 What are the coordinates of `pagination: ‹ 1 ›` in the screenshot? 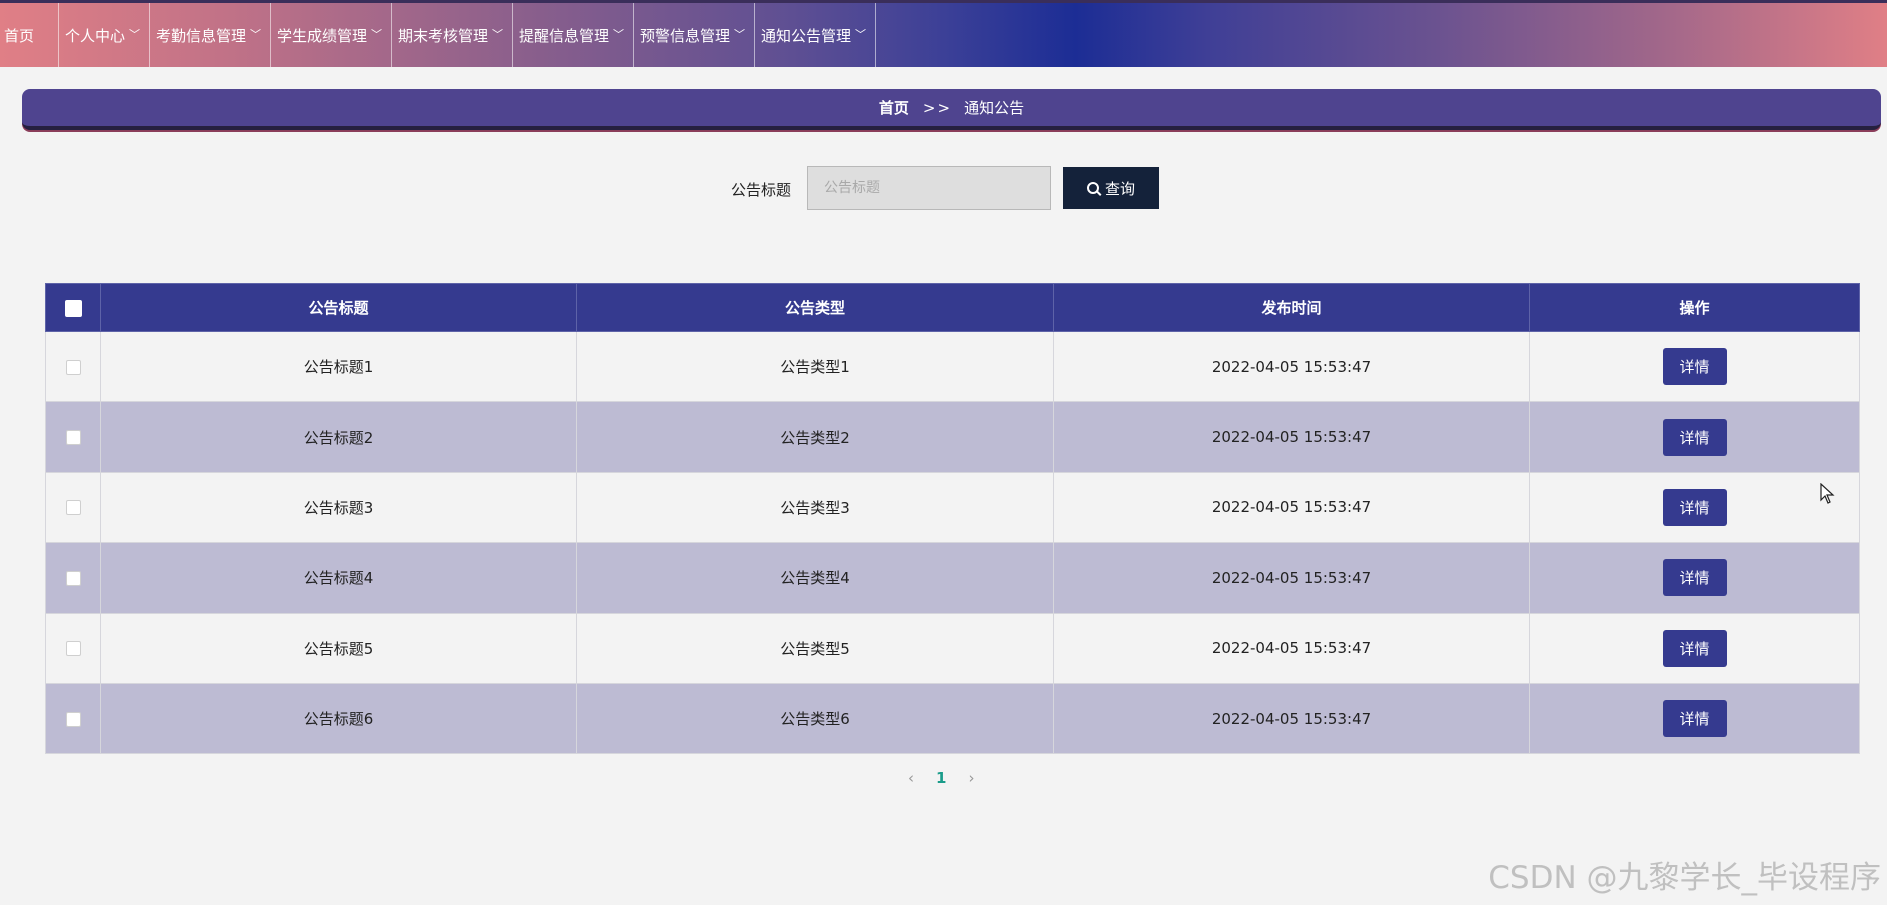 It's located at (941, 778).